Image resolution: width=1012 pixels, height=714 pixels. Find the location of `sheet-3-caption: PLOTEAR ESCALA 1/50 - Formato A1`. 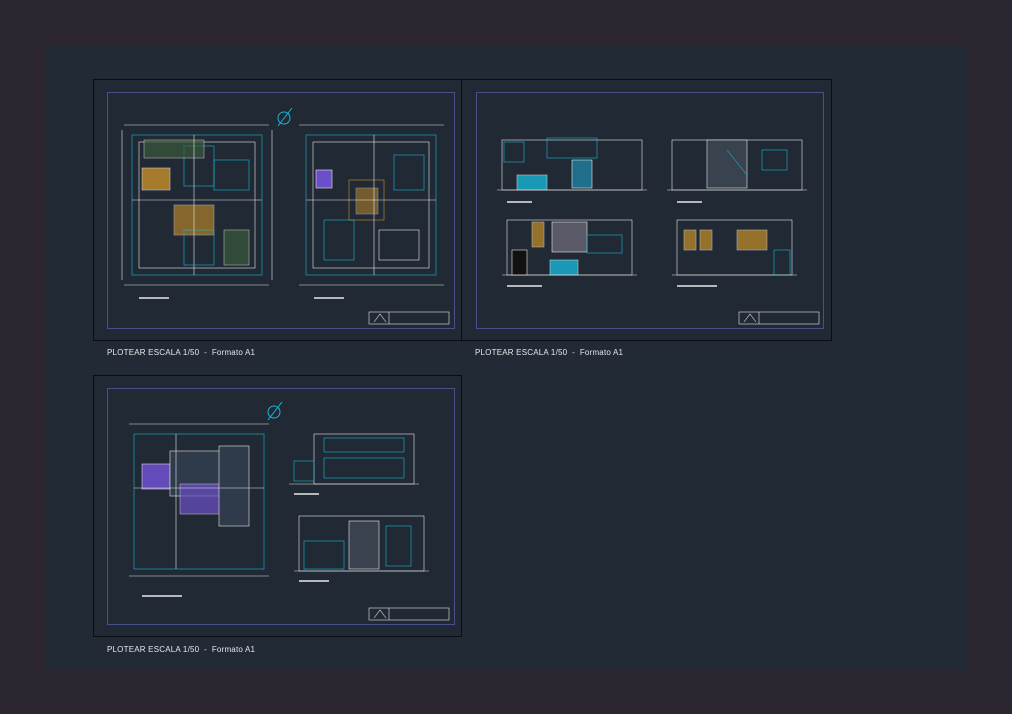

sheet-3-caption: PLOTEAR ESCALA 1/50 - Formato A1 is located at coordinates (181, 649).